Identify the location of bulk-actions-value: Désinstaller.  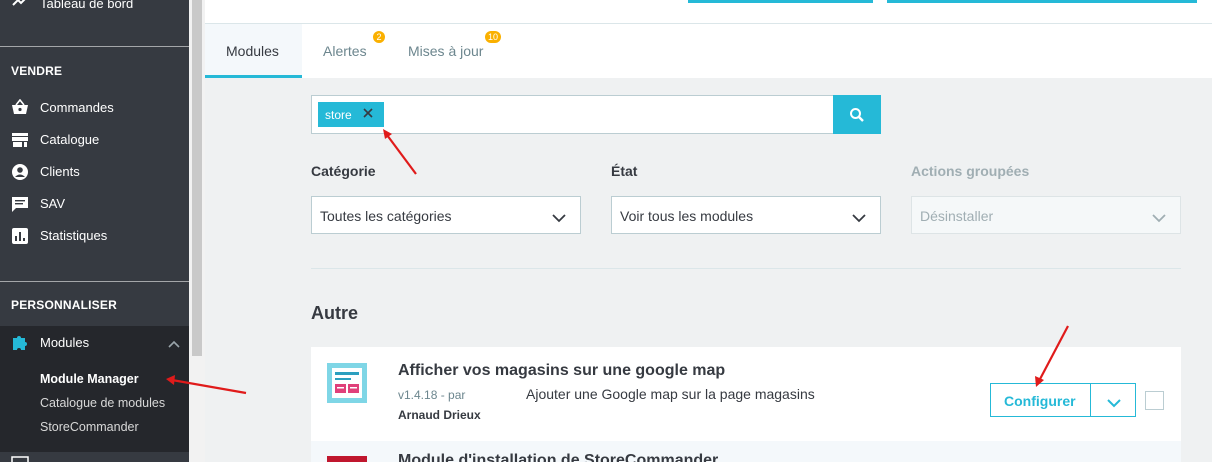
(957, 216).